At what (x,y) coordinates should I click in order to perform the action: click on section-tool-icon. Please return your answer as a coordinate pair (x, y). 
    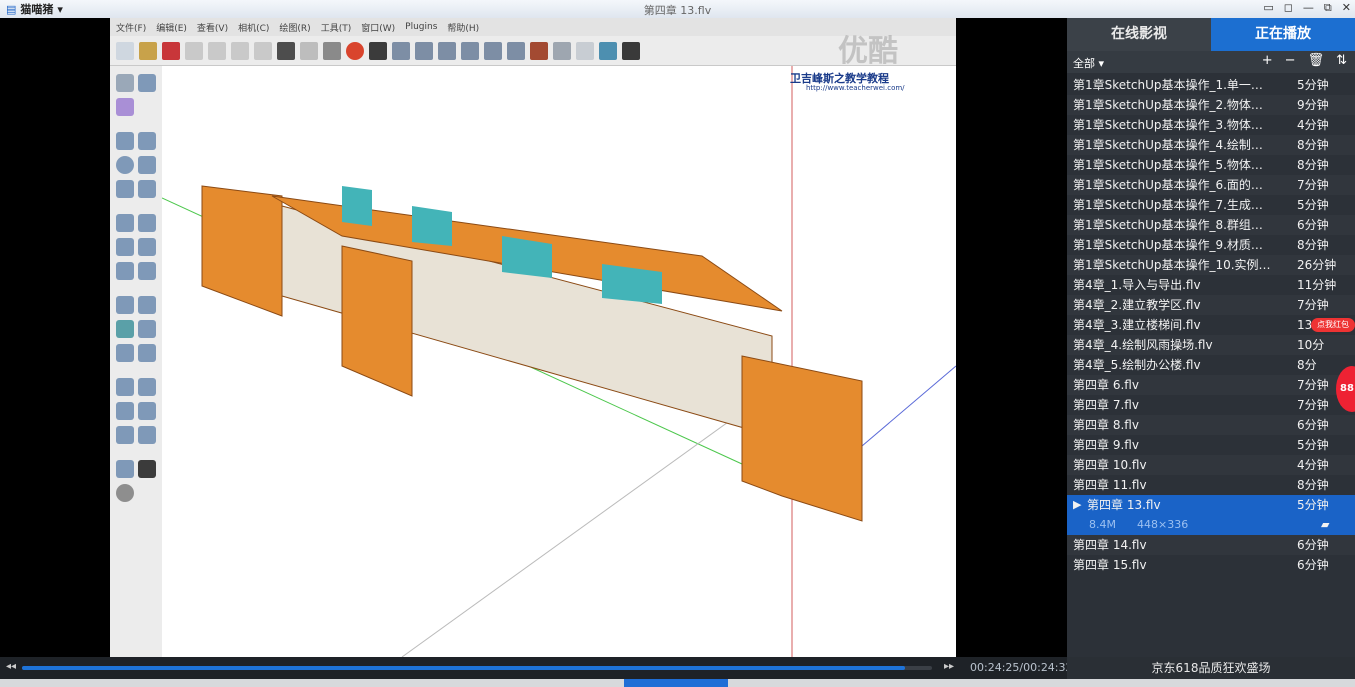
    Looking at the image, I should click on (147, 353).